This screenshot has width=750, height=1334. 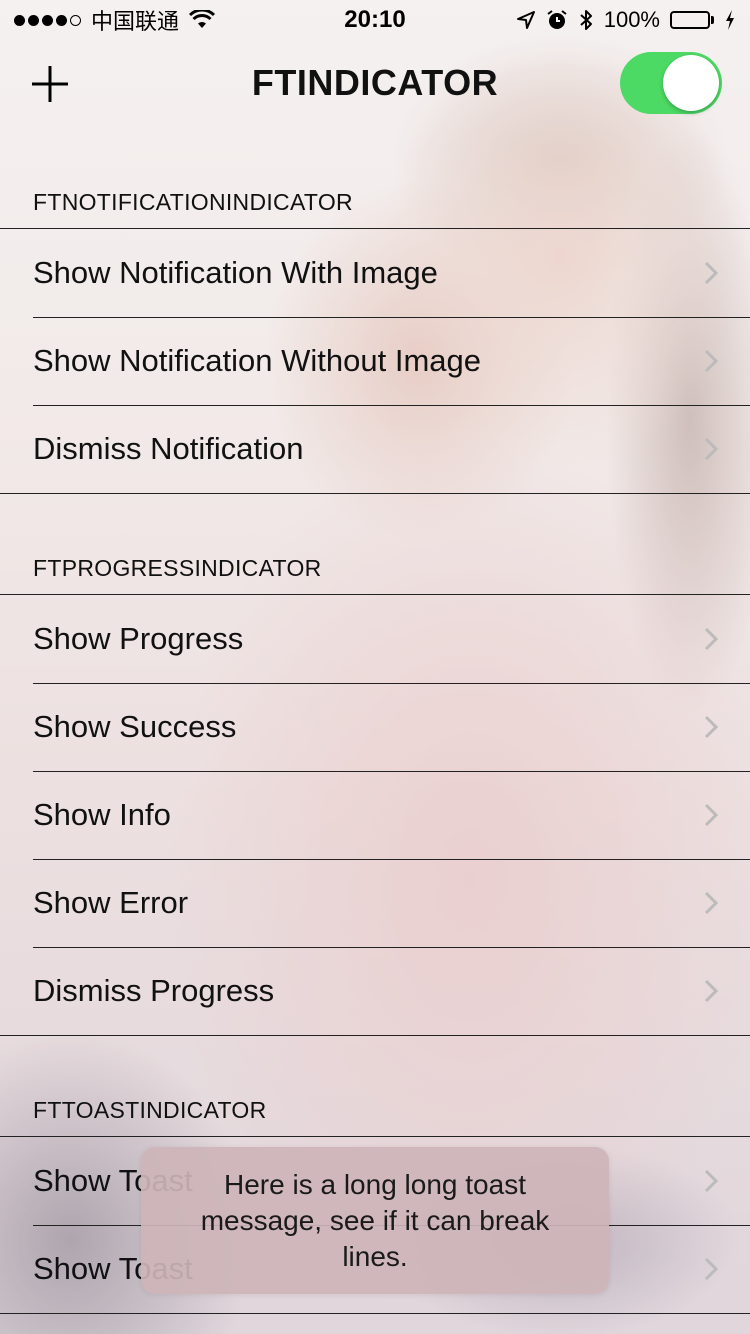 What do you see at coordinates (375, 84) in the screenshot?
I see `navigation-bar: FTINDICATOR` at bounding box center [375, 84].